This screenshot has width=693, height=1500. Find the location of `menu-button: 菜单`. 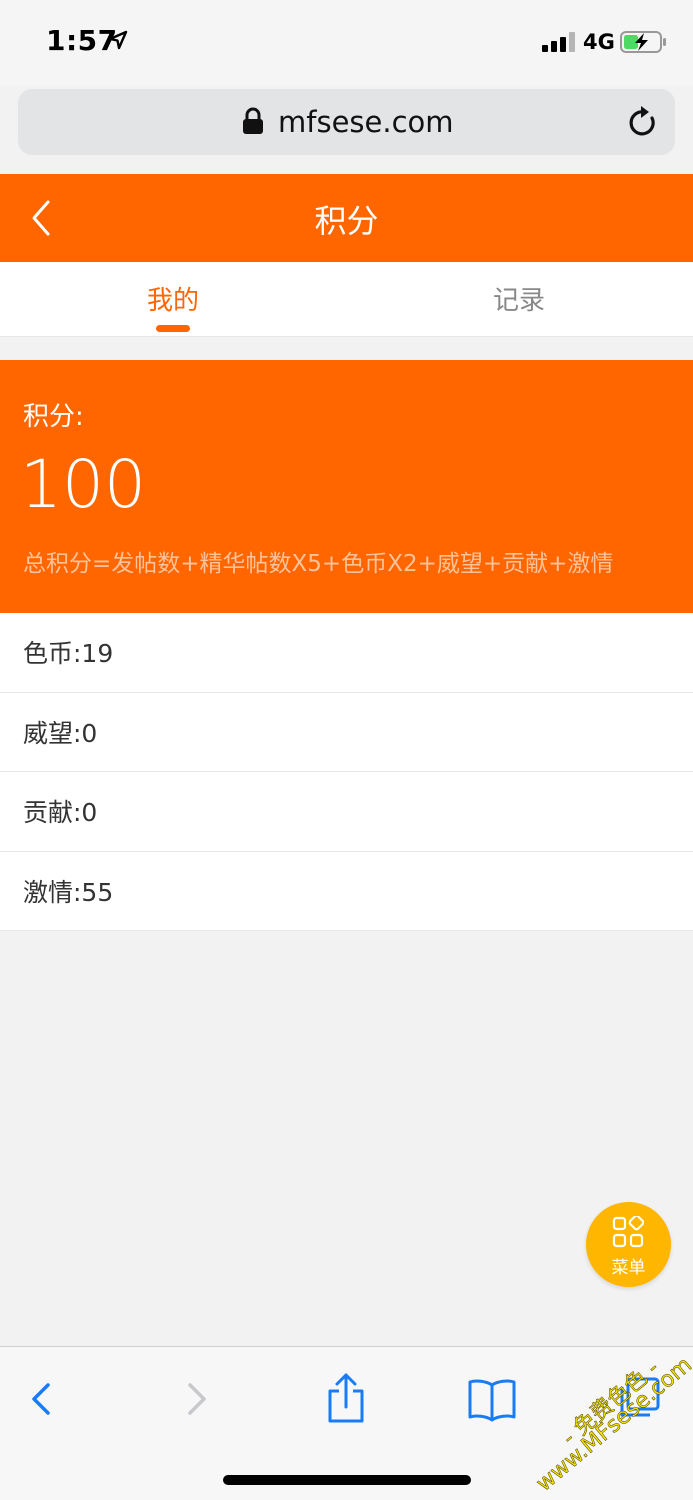

menu-button: 菜单 is located at coordinates (628, 1244).